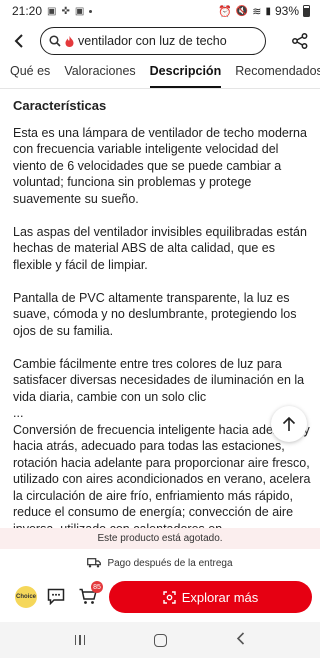 The image size is (320, 658). I want to click on chevron-left-icon, so click(18, 41).